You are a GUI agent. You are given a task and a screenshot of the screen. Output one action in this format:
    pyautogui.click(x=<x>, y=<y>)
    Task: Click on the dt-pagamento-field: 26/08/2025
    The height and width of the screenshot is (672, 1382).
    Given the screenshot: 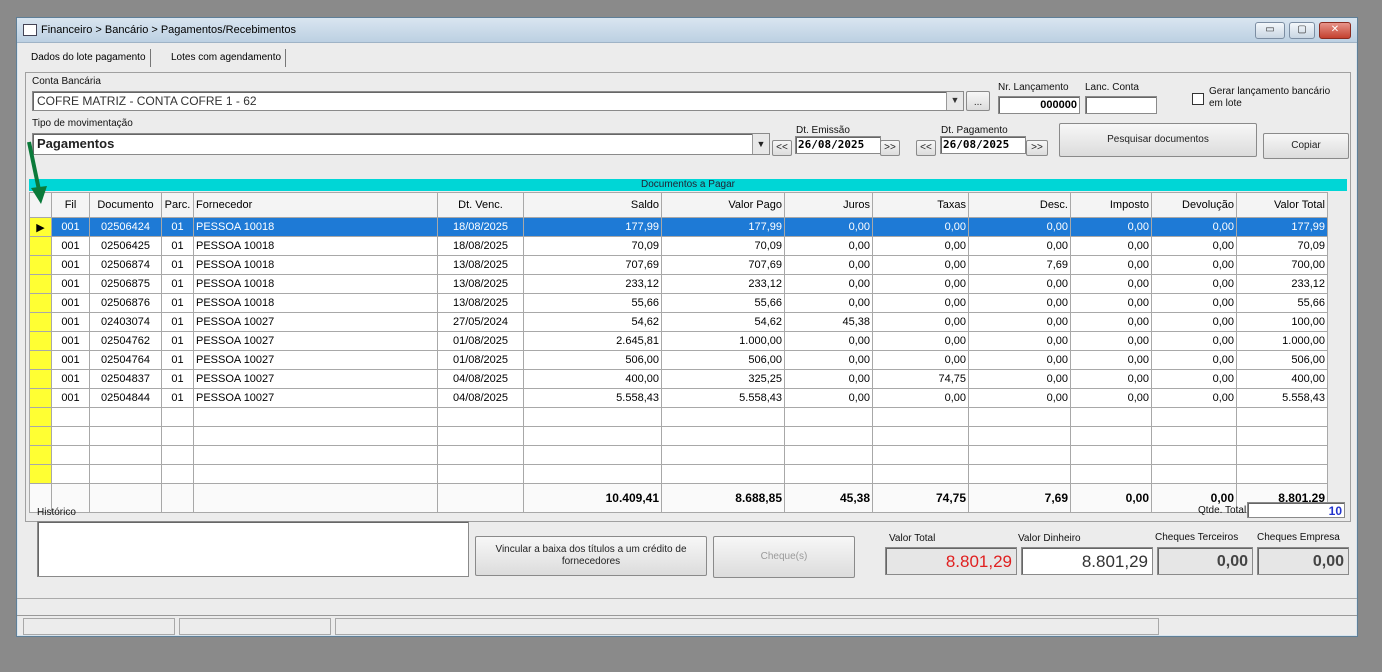 What is the action you would take?
    pyautogui.click(x=983, y=145)
    